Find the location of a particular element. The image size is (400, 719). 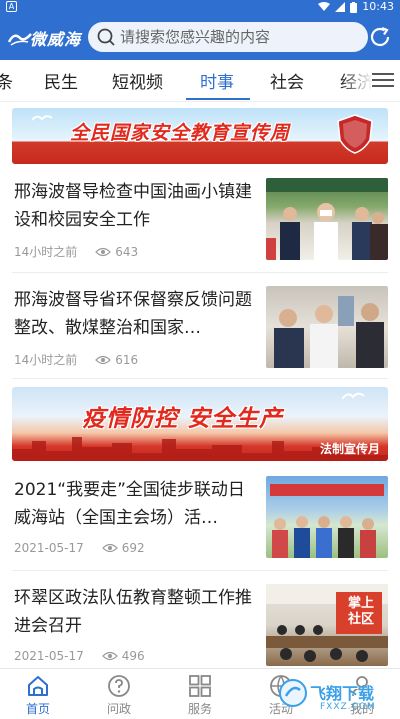

question-icon is located at coordinates (119, 686).